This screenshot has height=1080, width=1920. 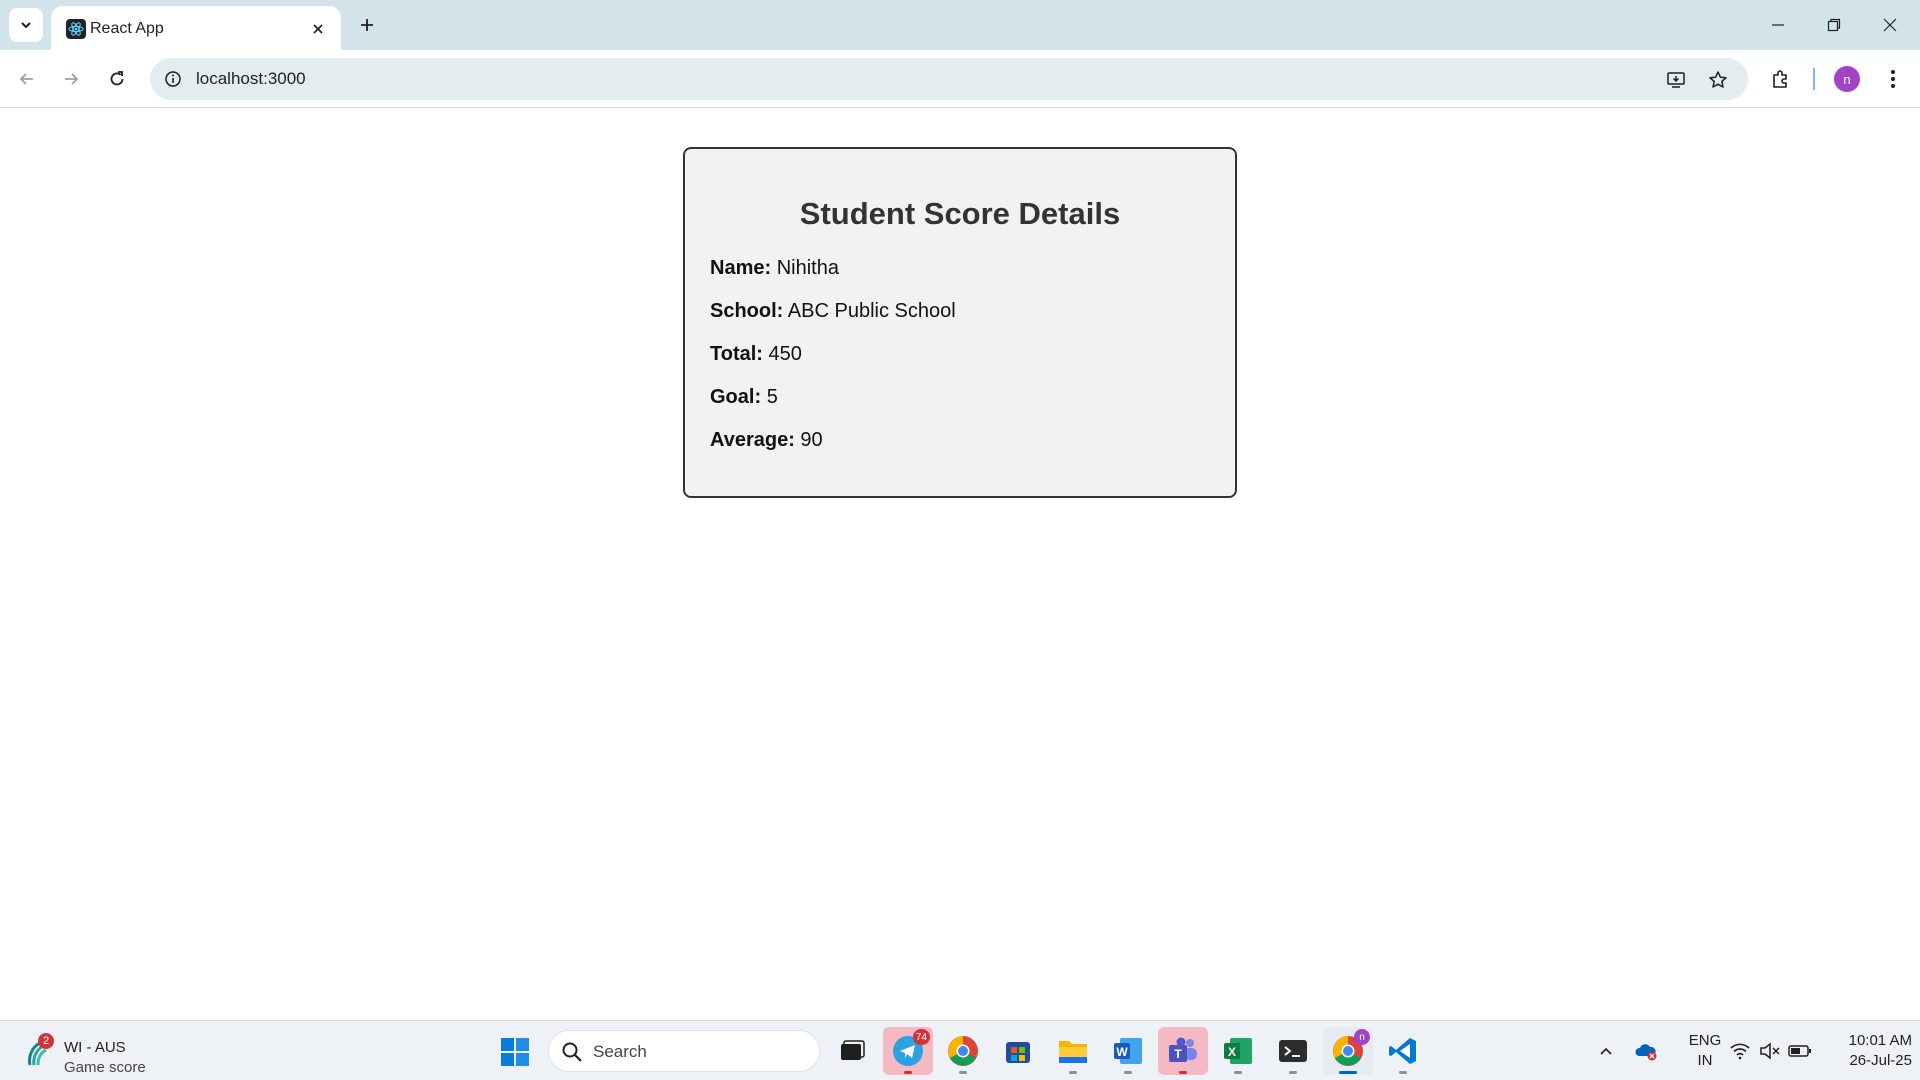 What do you see at coordinates (105, 1067) in the screenshot?
I see `widget-subtitle: Game score` at bounding box center [105, 1067].